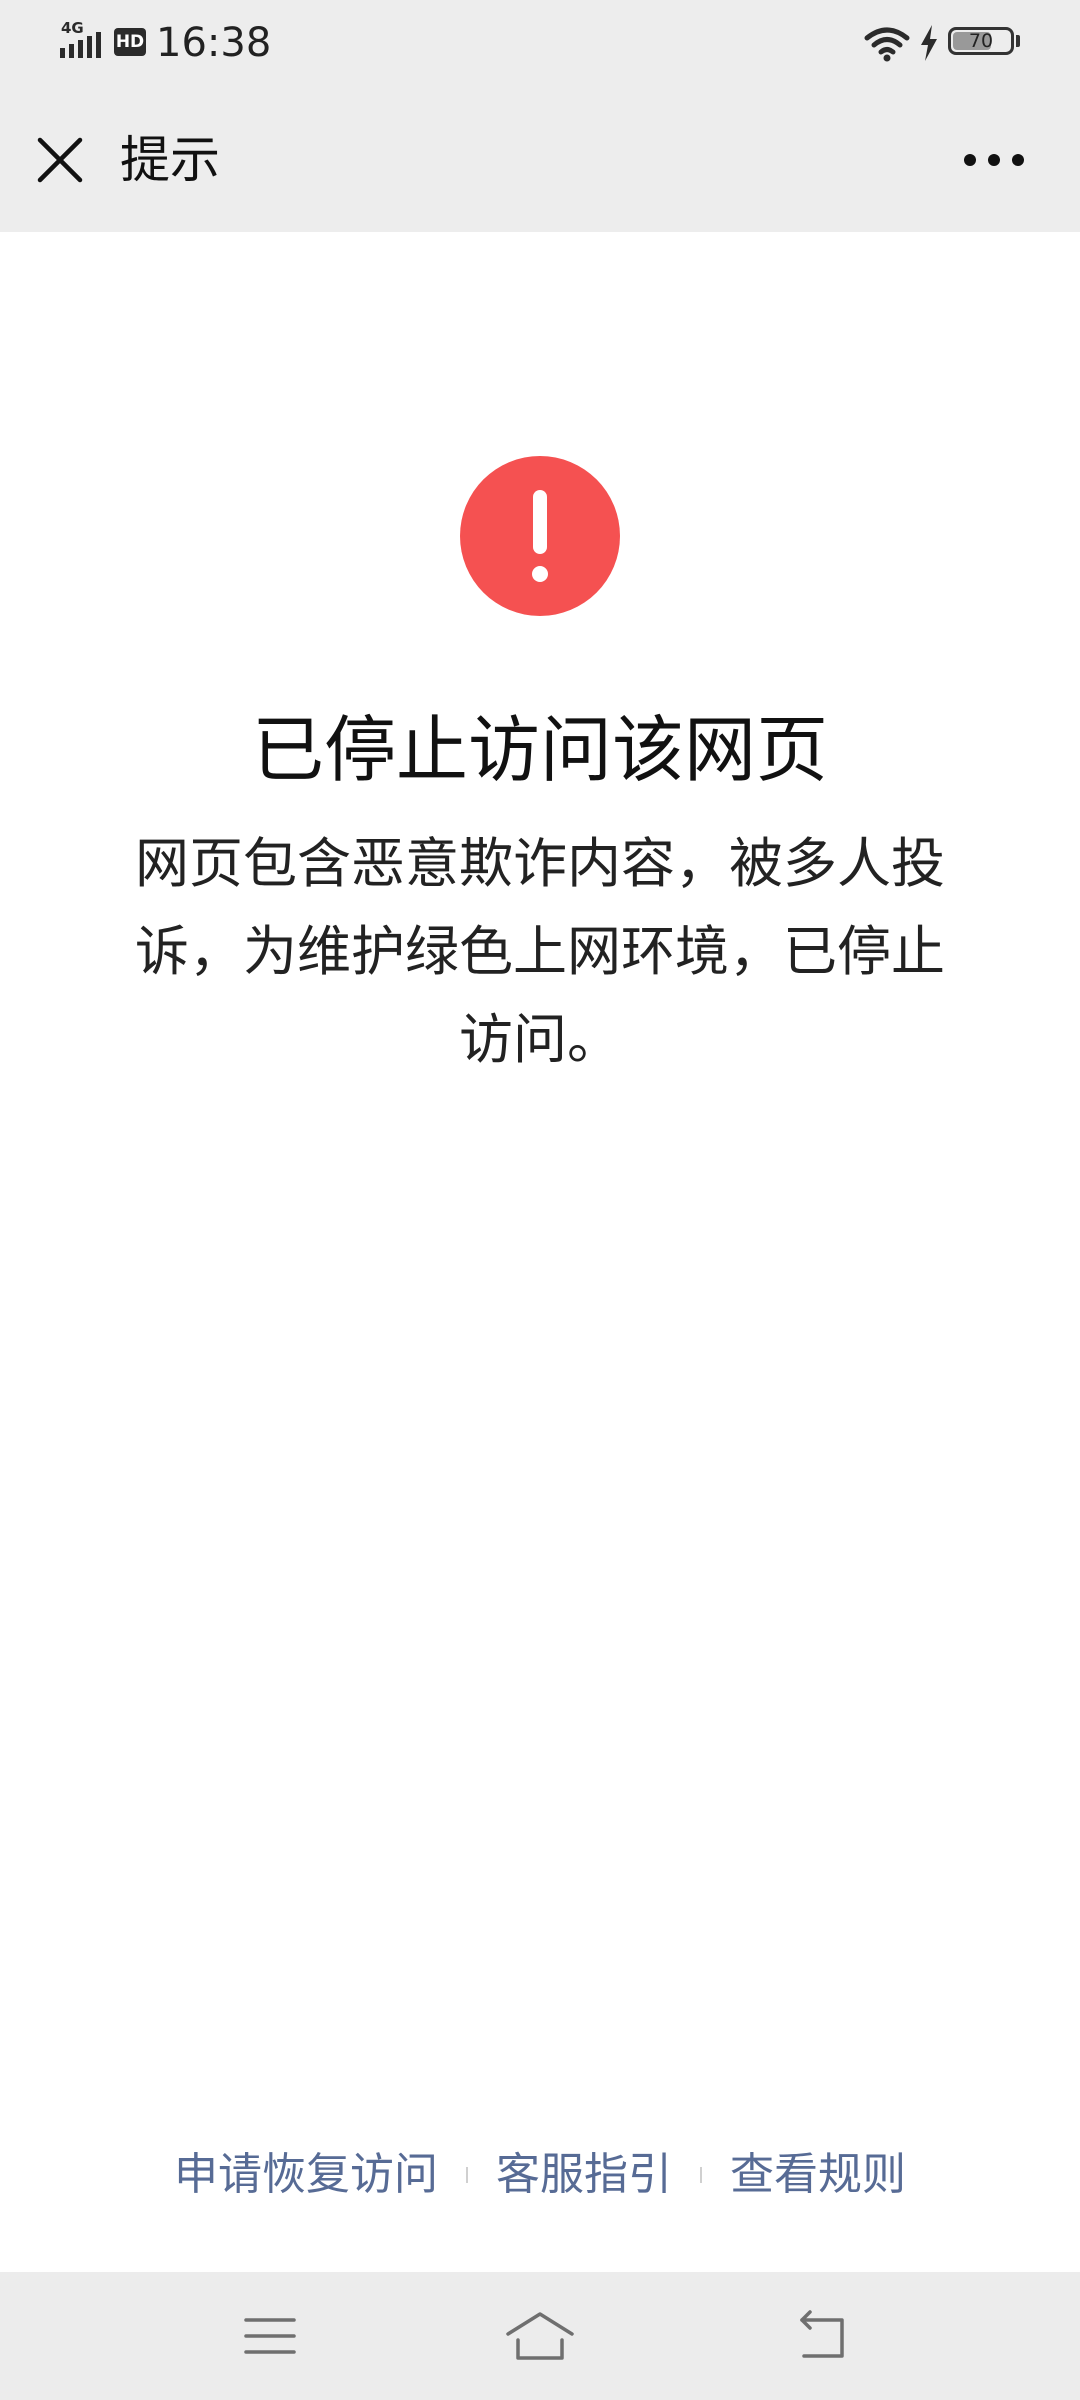  I want to click on customer-service-guide-link: 客服指引, so click(584, 2175).